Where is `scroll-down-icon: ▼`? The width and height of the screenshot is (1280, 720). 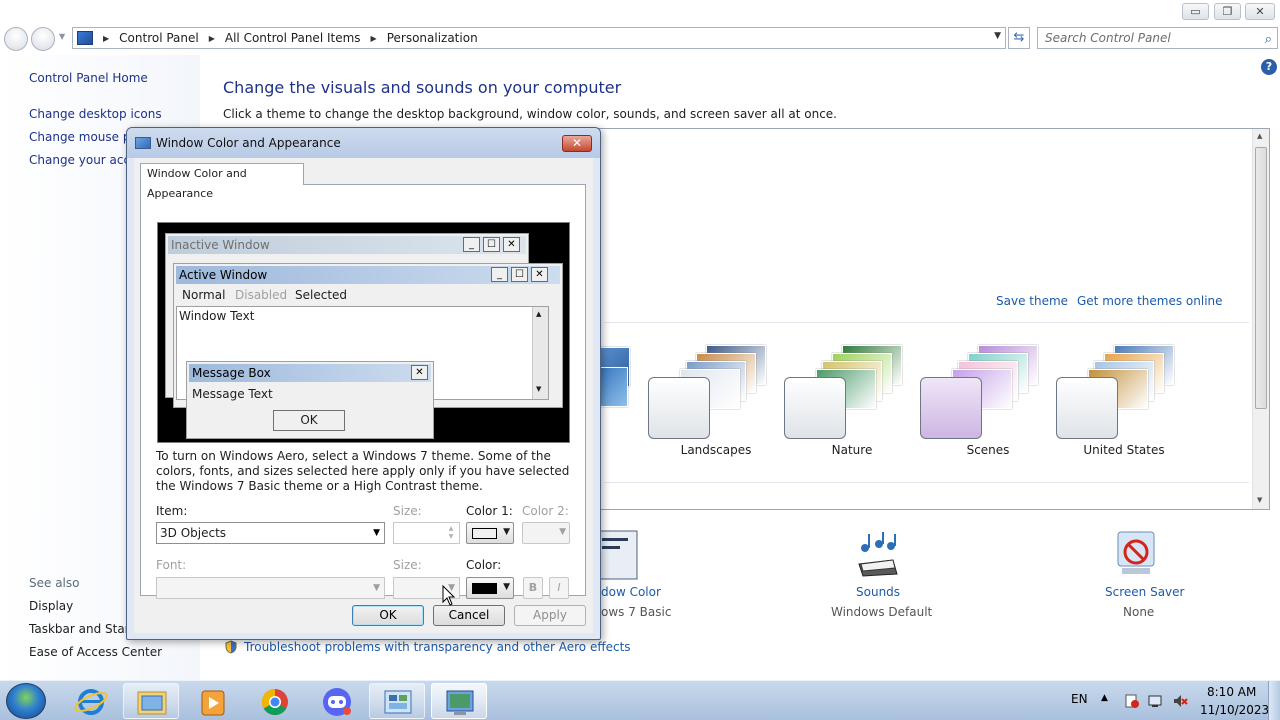 scroll-down-icon: ▼ is located at coordinates (1259, 500).